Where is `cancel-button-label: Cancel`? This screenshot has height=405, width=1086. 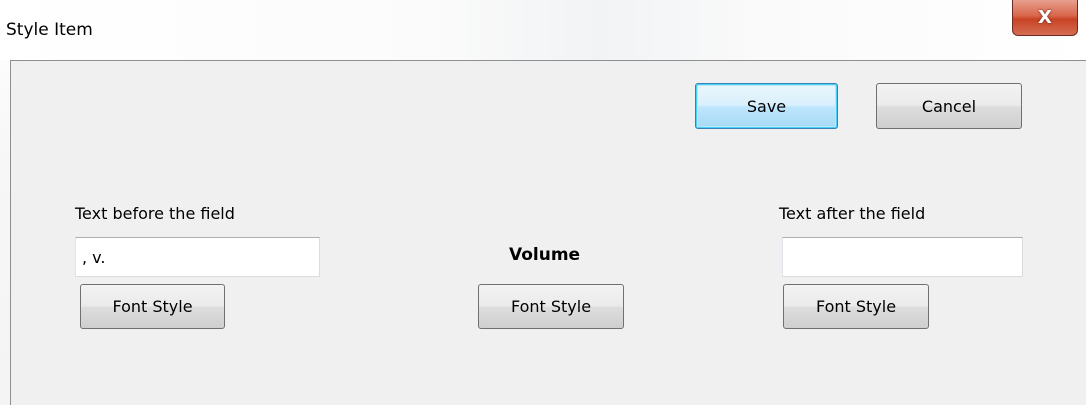
cancel-button-label: Cancel is located at coordinates (949, 106).